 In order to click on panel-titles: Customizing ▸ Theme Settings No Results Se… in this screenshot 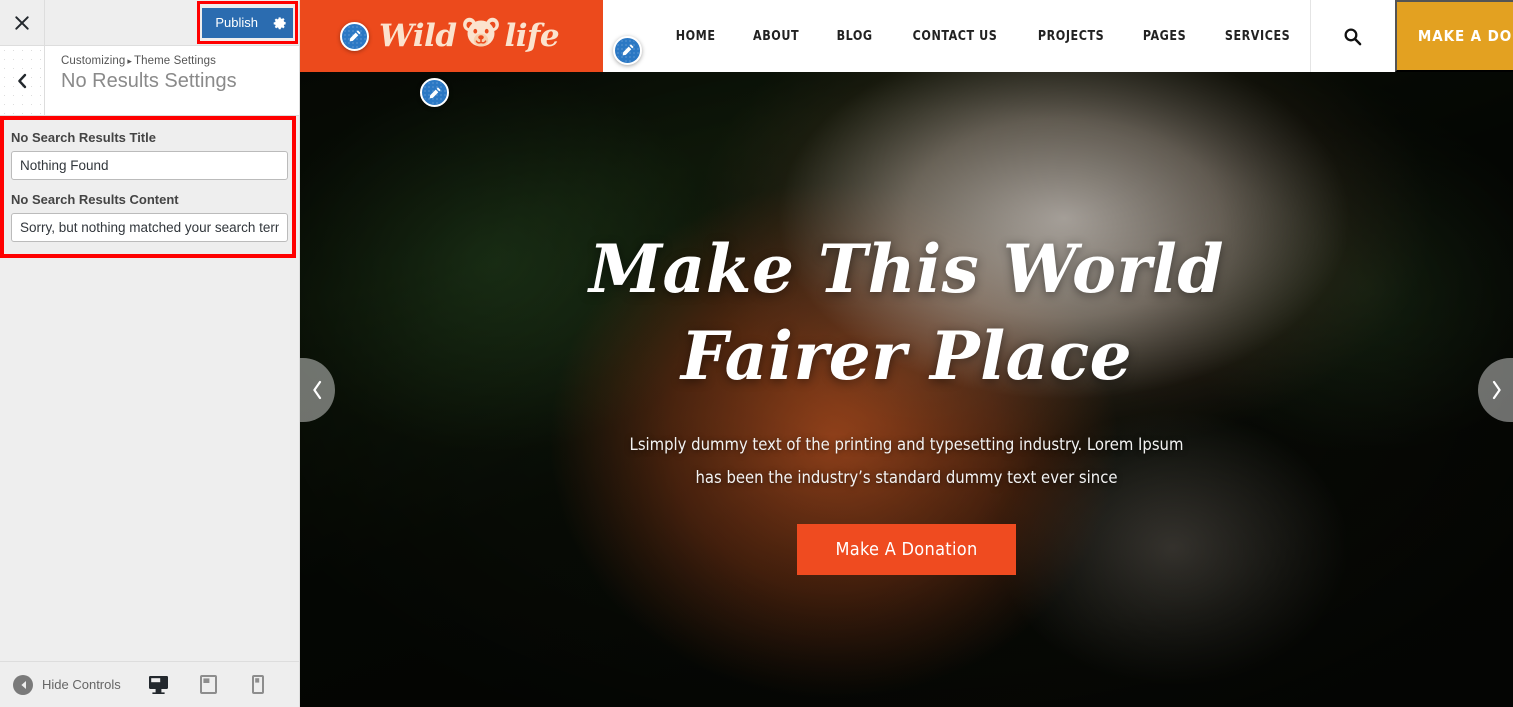, I will do `click(147, 80)`.